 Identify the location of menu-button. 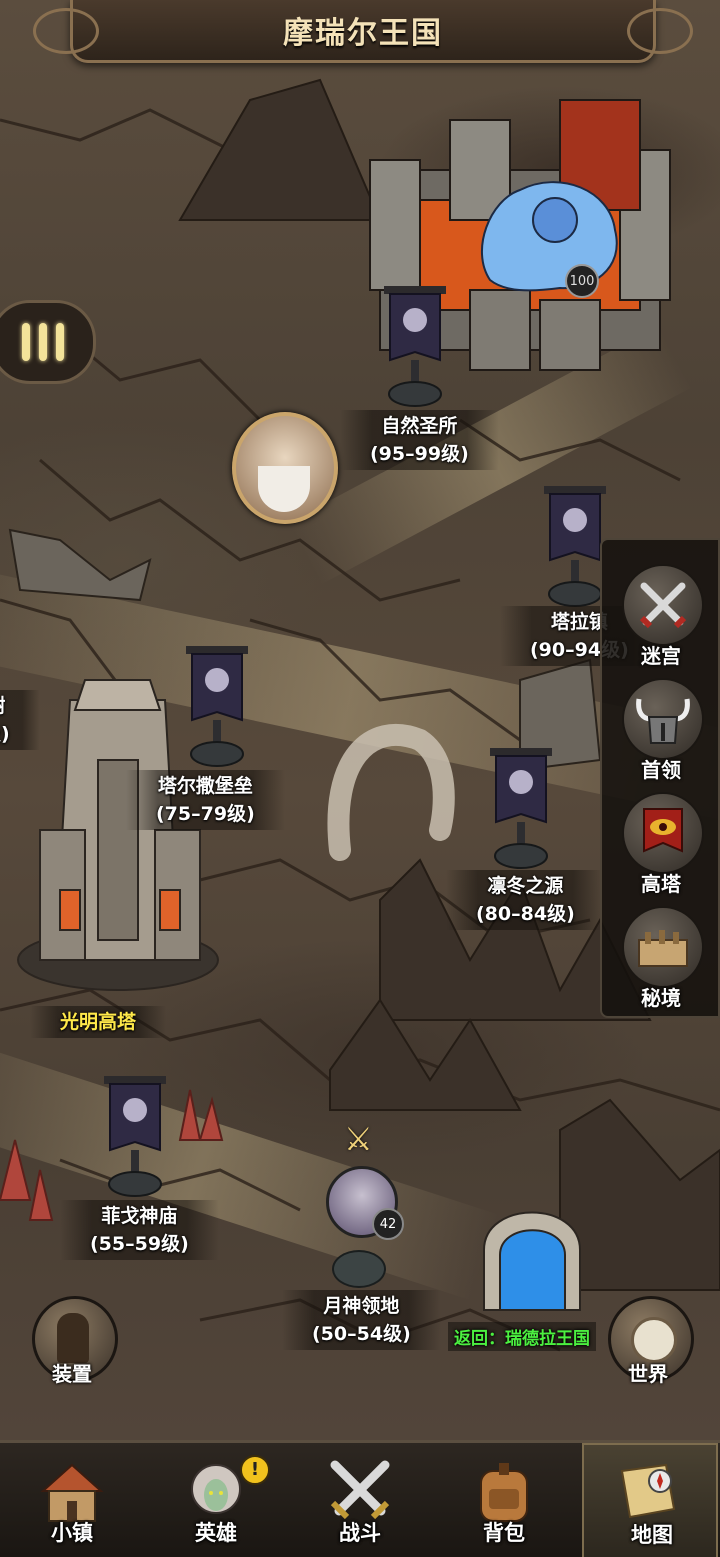
(48, 342).